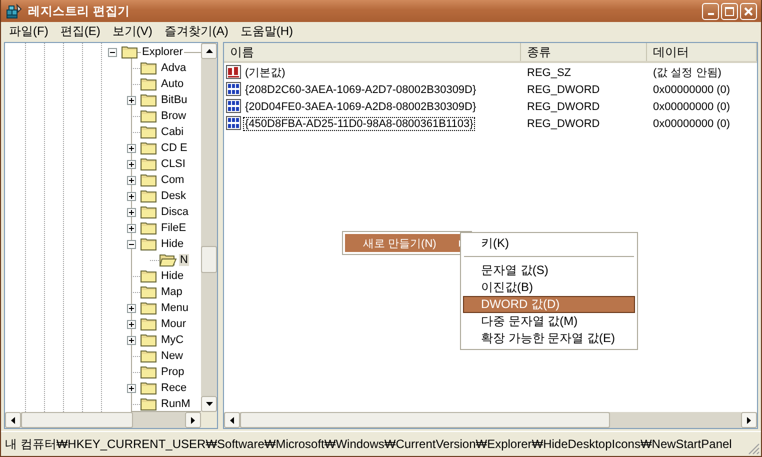  Describe the element at coordinates (176, 404) in the screenshot. I see `tree-item: RunM` at that location.